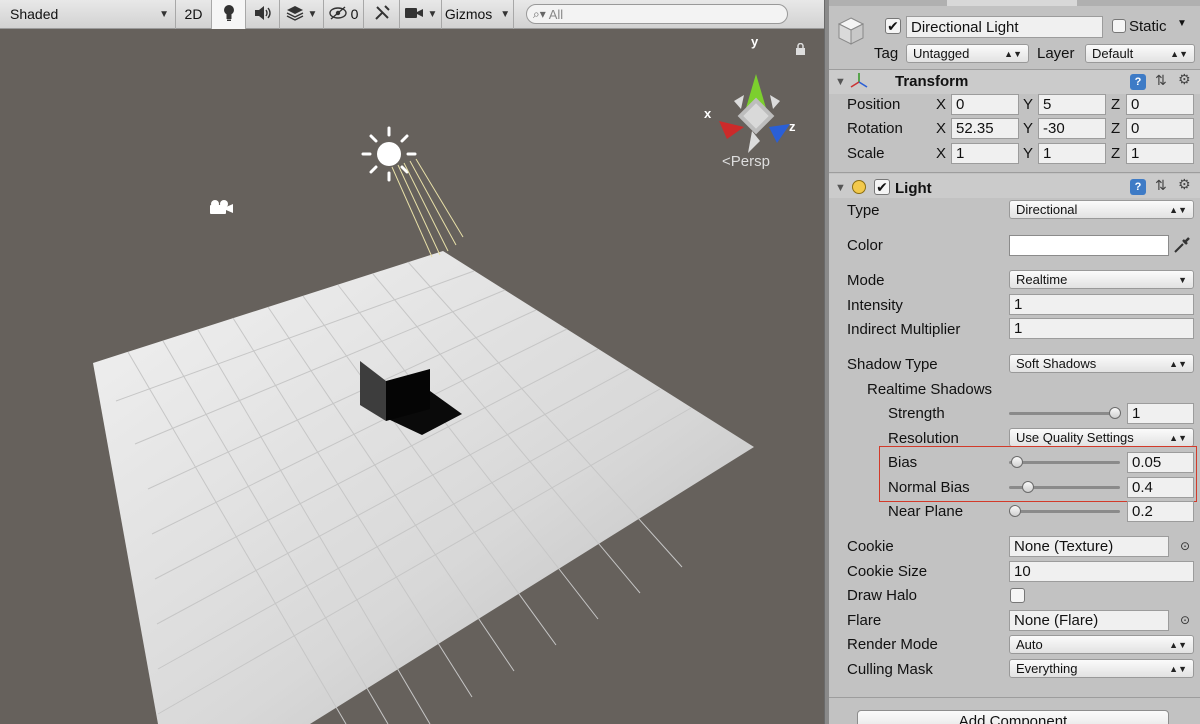  What do you see at coordinates (985, 128) in the screenshot?
I see `rotation-x-field: 52.35` at bounding box center [985, 128].